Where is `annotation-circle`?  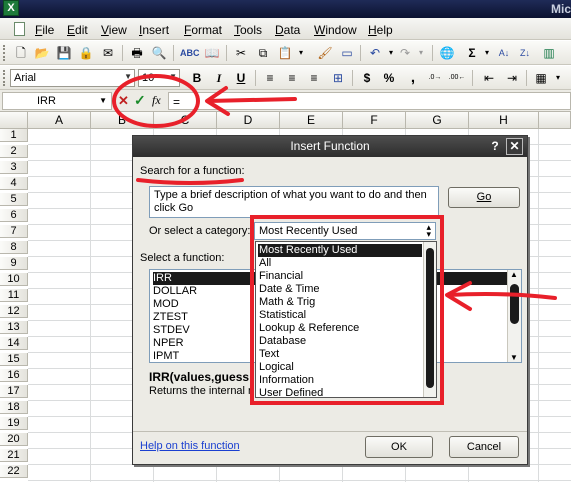 annotation-circle is located at coordinates (156, 101).